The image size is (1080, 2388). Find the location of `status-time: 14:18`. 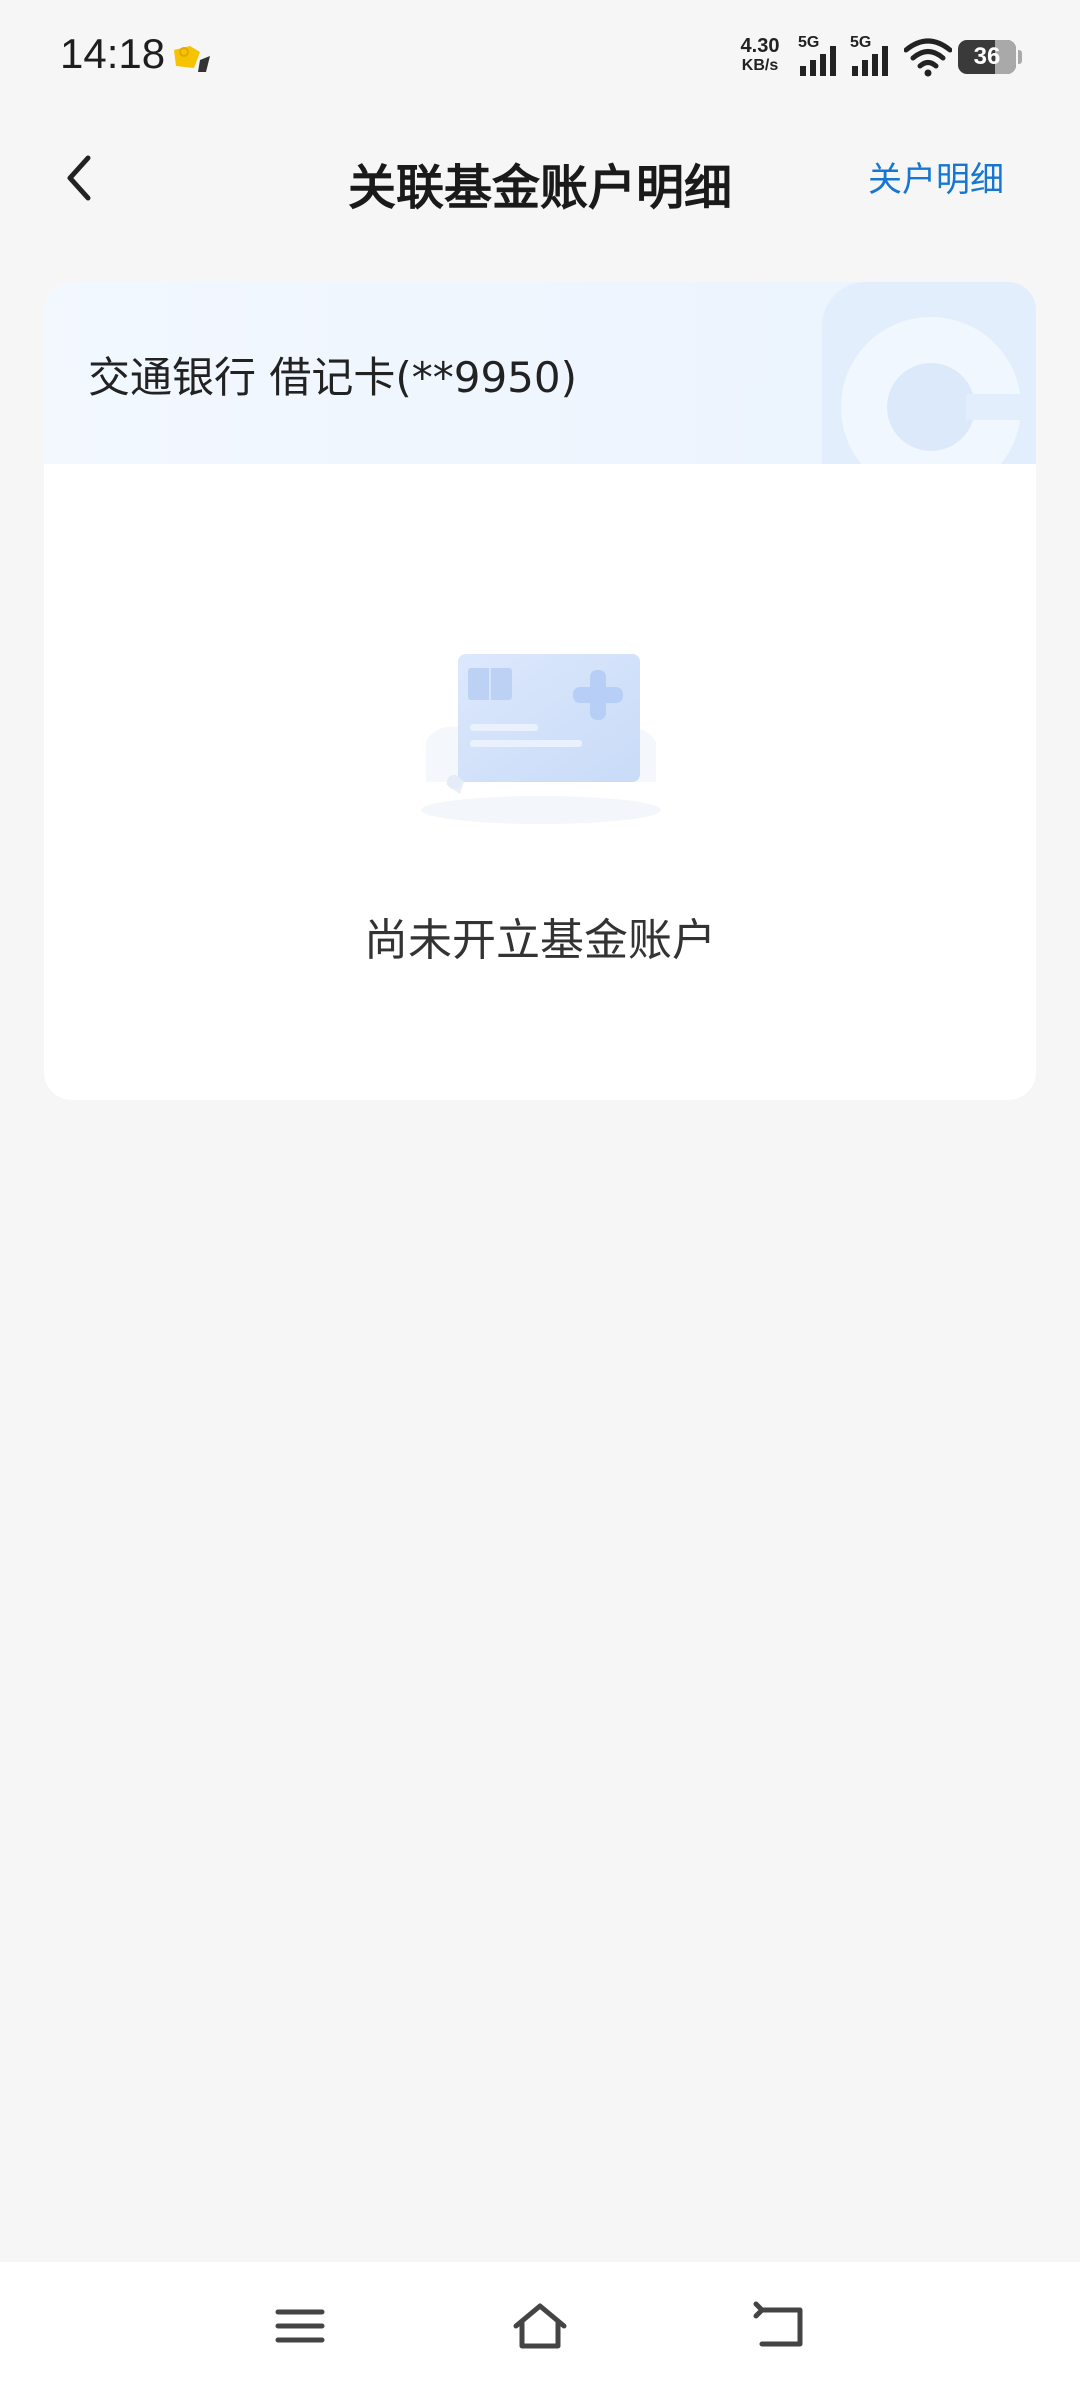

status-time: 14:18 is located at coordinates (113, 53).